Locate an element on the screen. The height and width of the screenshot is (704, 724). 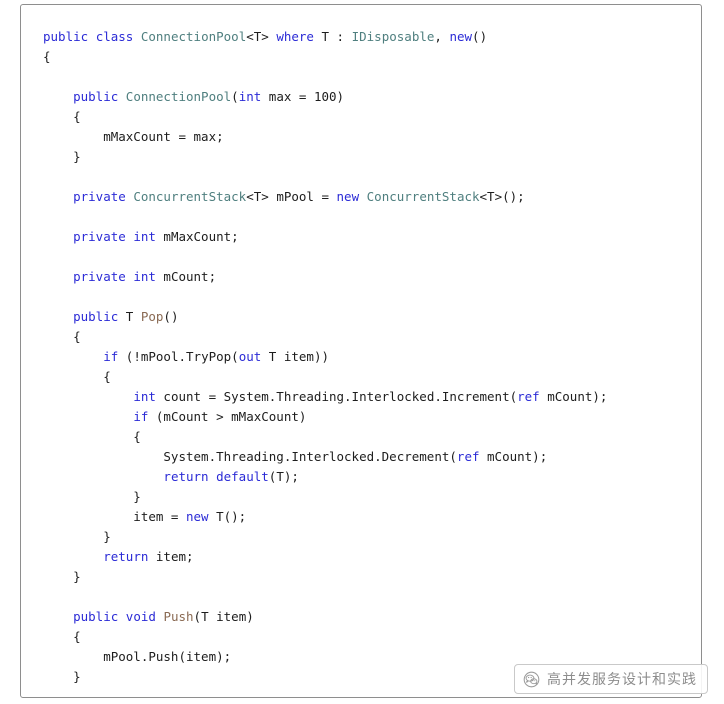
code-line: private int mCount; is located at coordinates (325, 277).